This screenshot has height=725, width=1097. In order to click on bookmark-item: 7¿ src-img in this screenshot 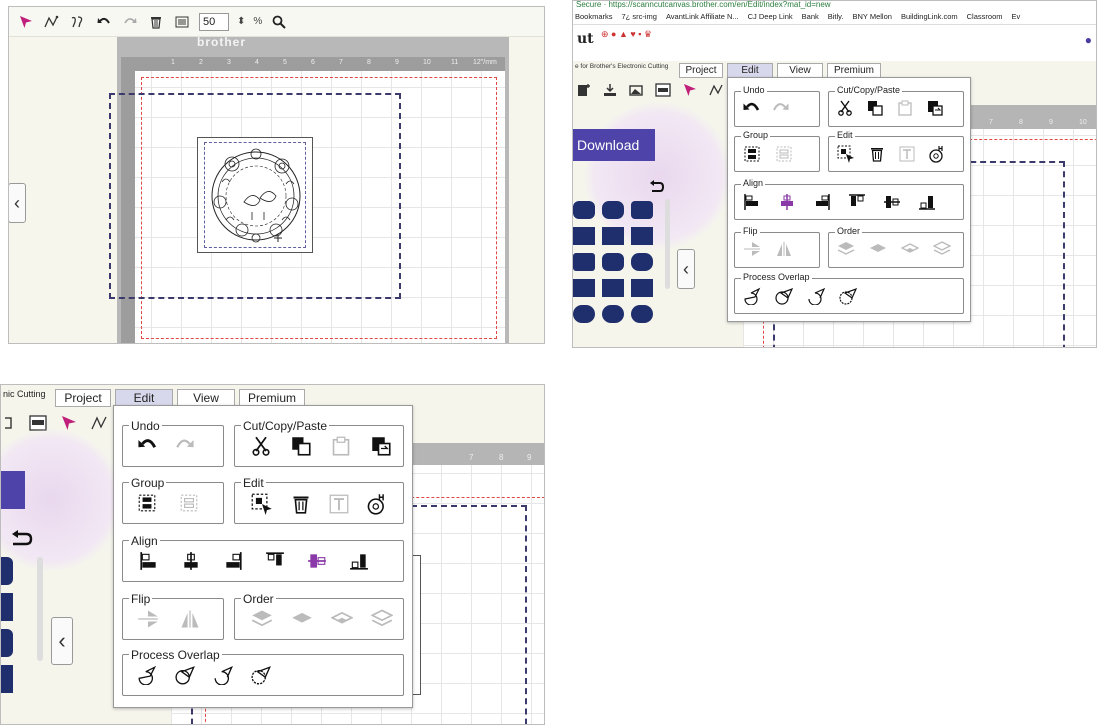, I will do `click(639, 16)`.